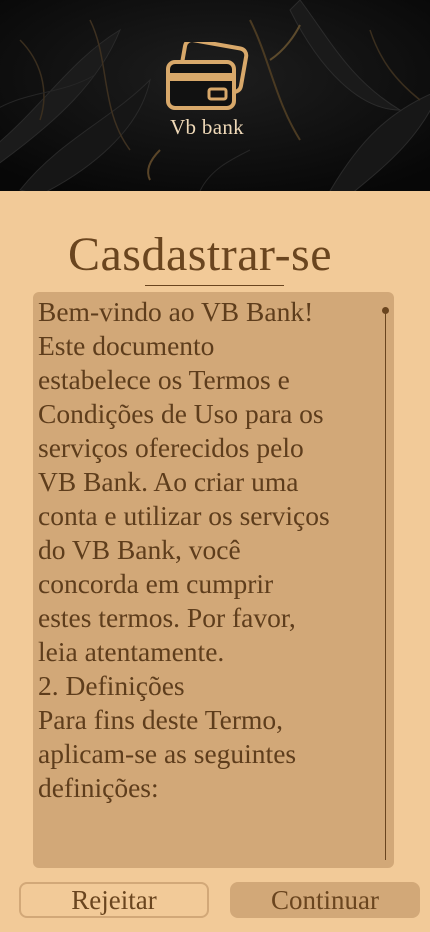 The height and width of the screenshot is (932, 430). Describe the element at coordinates (171, 447) in the screenshot. I see `terms-line: serviços oferecidos pelo` at that location.